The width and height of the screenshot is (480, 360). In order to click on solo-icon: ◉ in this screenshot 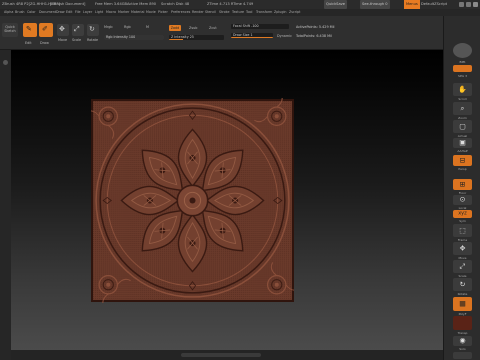, I will do `click(462, 340)`.